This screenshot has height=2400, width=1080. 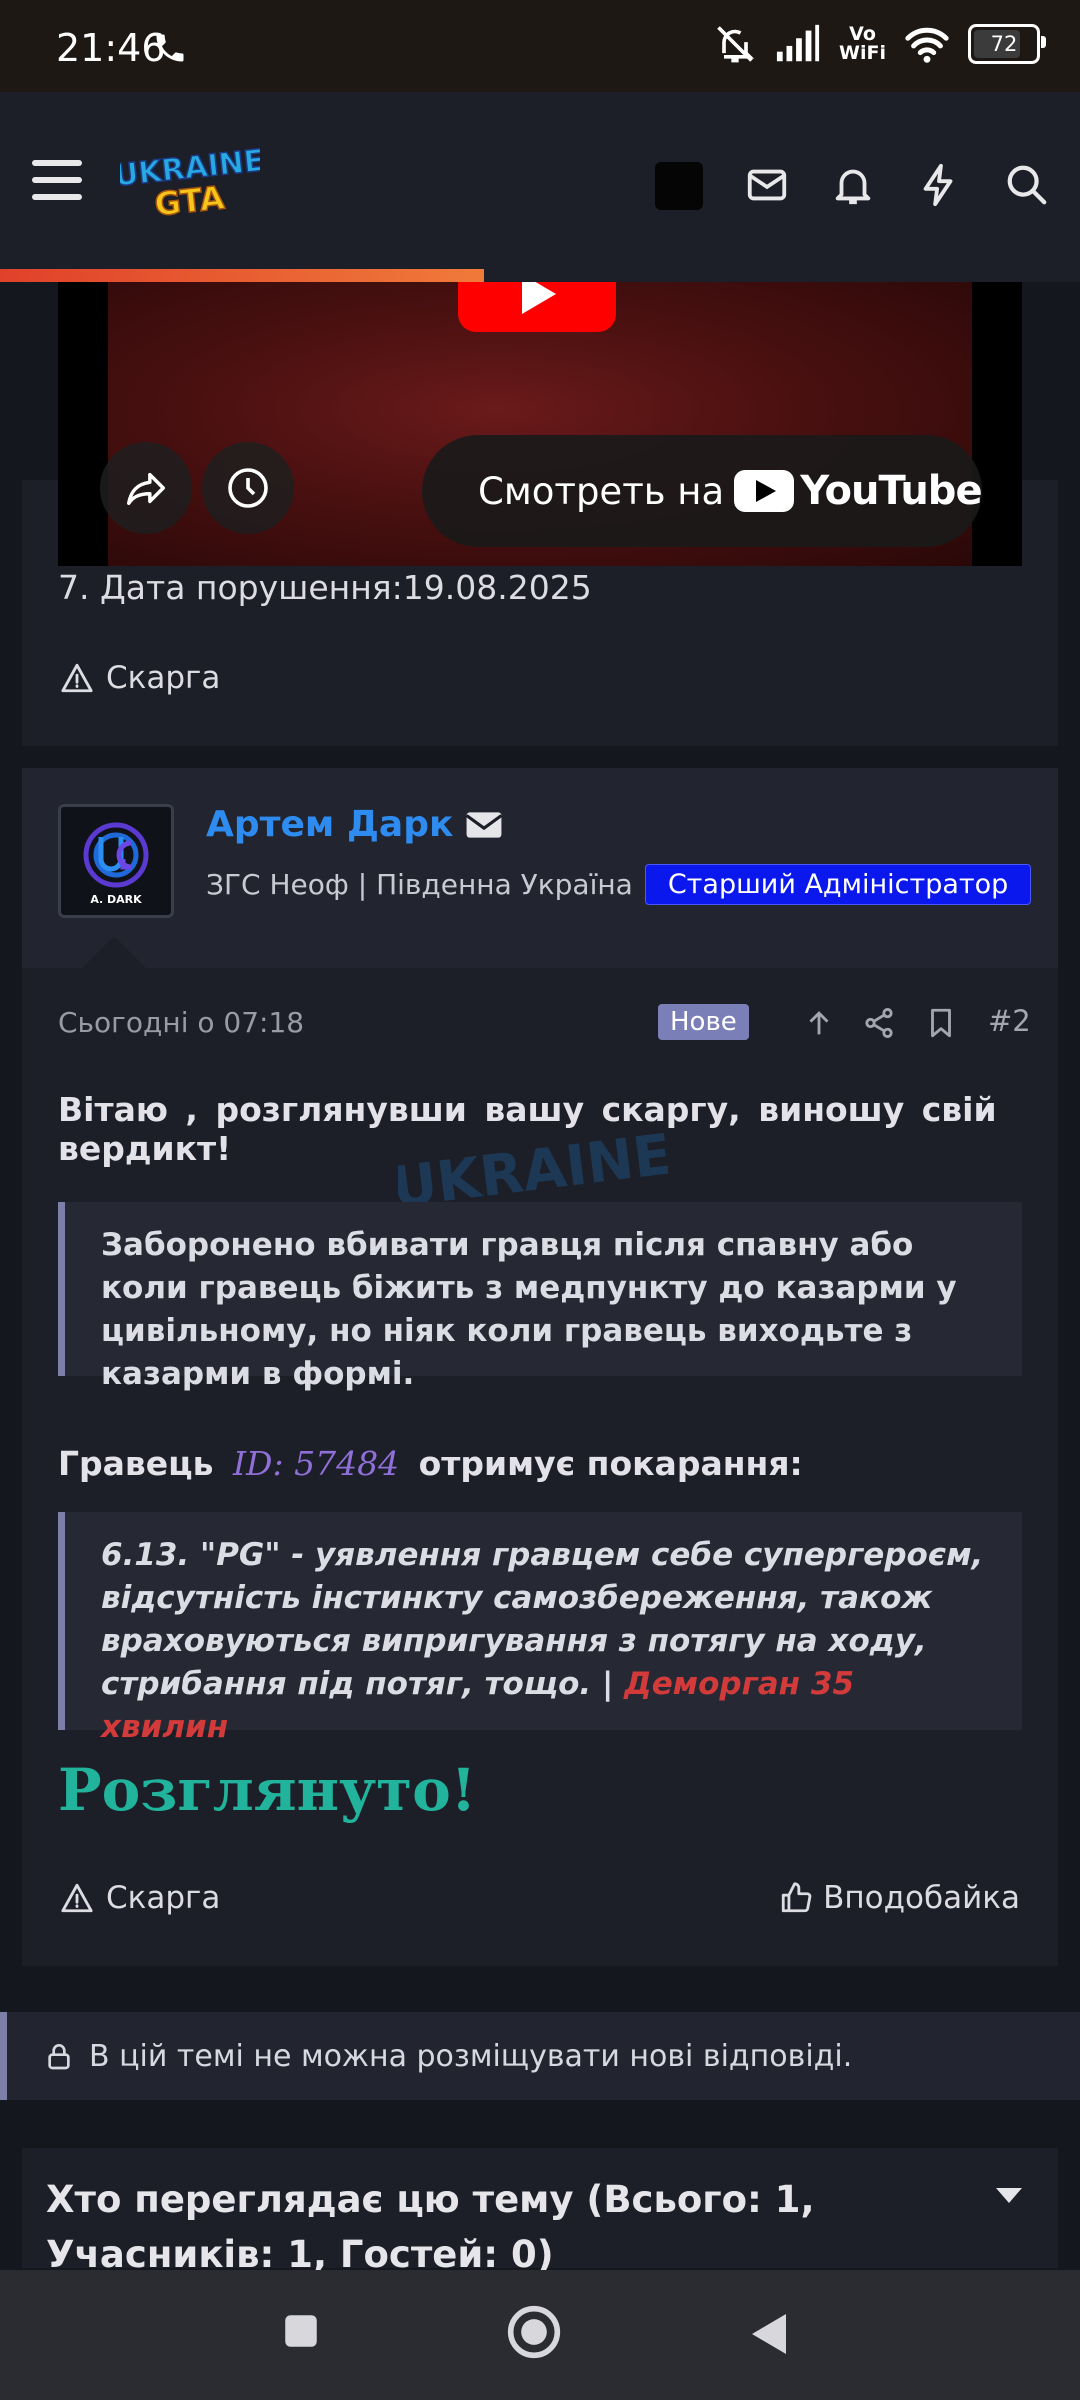 What do you see at coordinates (610, 1463) in the screenshot?
I see `player-suffix: отримує покарання:` at bounding box center [610, 1463].